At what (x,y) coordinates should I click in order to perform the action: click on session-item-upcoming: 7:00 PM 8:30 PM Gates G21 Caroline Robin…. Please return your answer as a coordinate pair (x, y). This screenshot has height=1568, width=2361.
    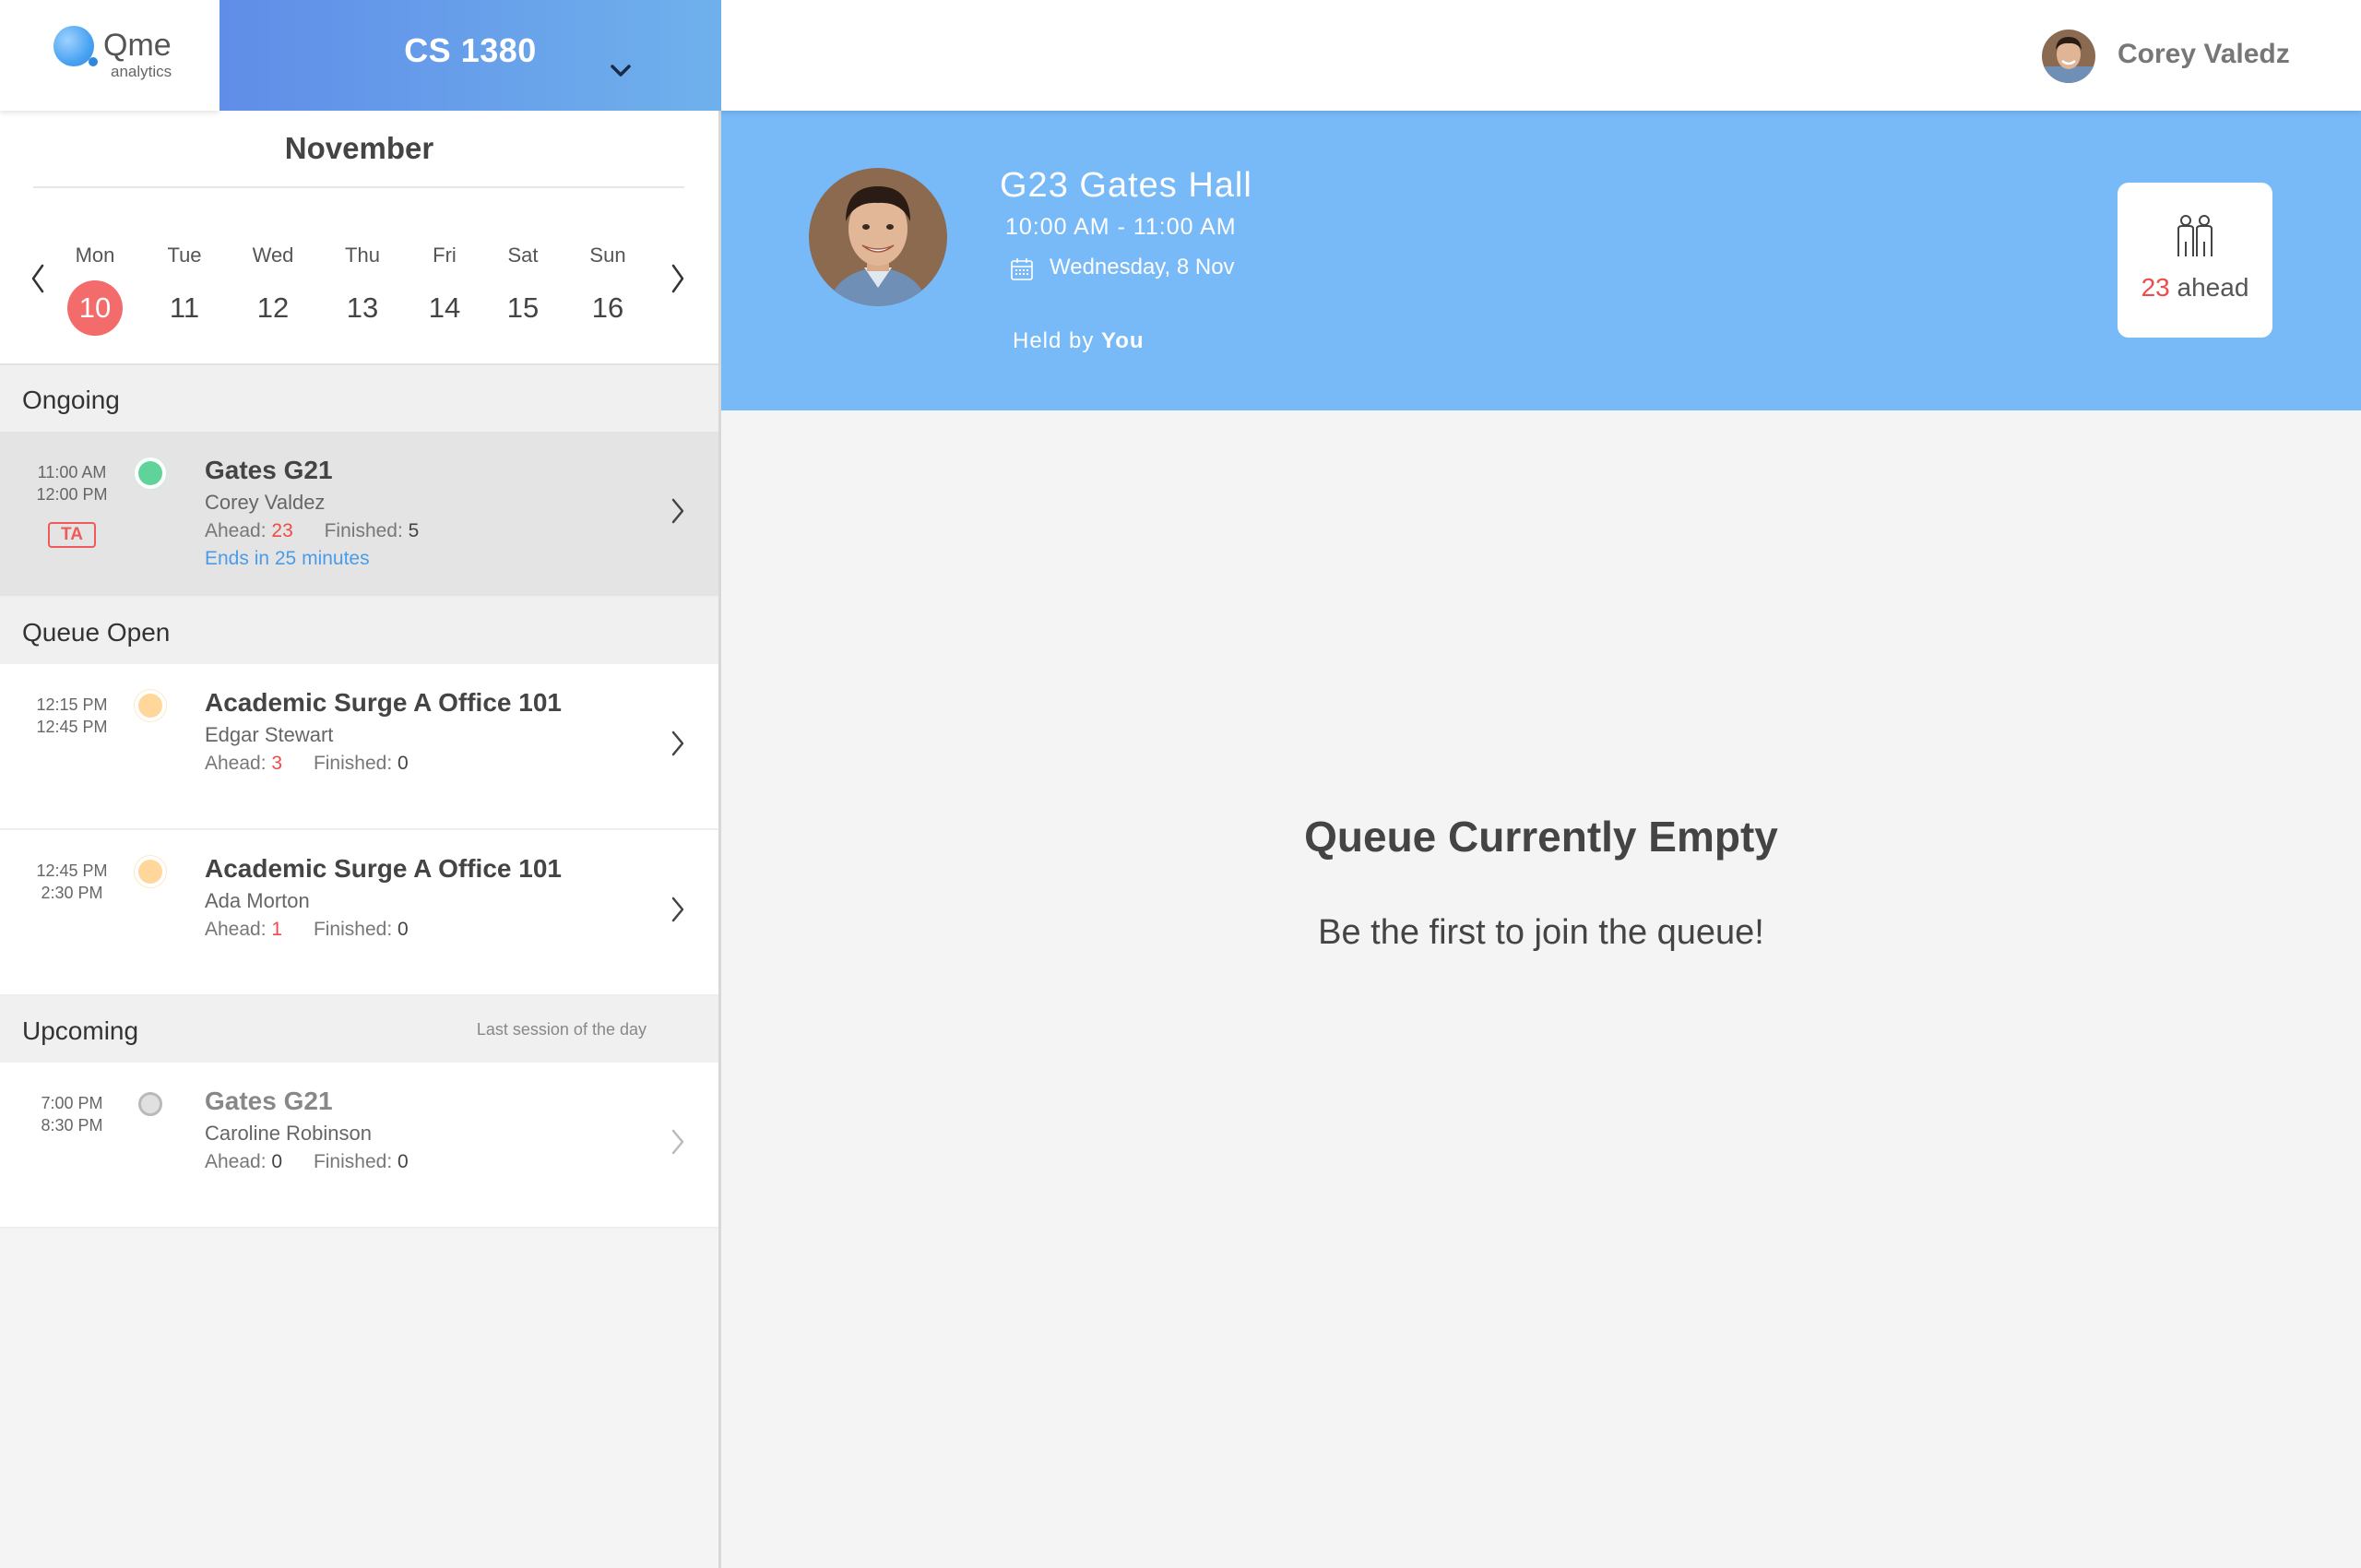
    Looking at the image, I should click on (359, 1146).